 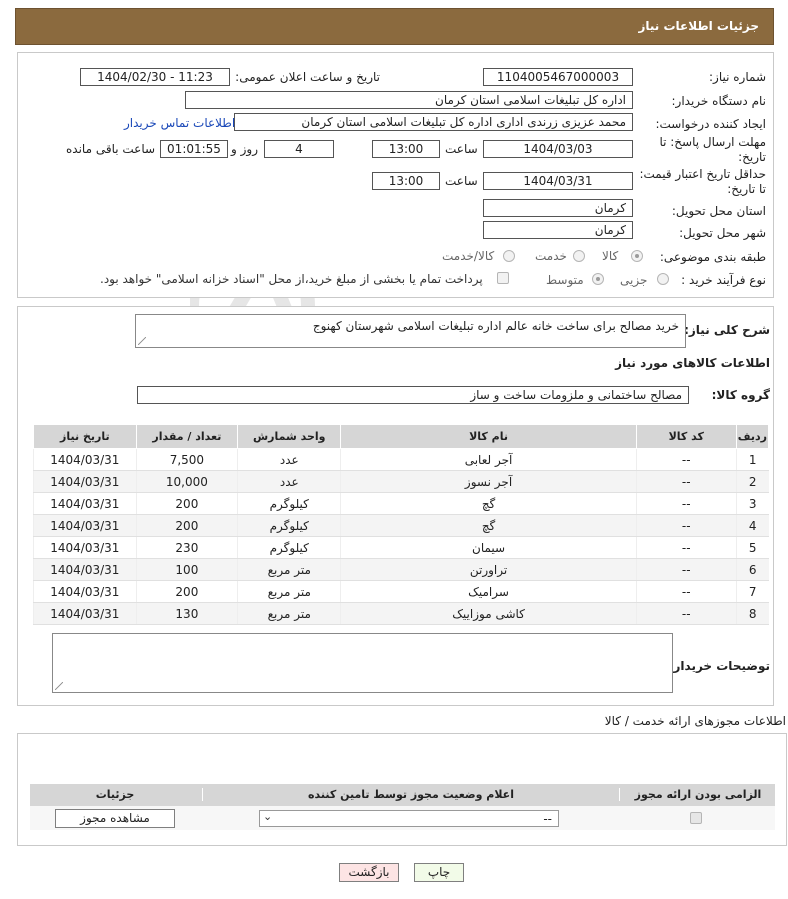 What do you see at coordinates (558, 181) in the screenshot?
I see `price-validity-date-field: 1404/03/31` at bounding box center [558, 181].